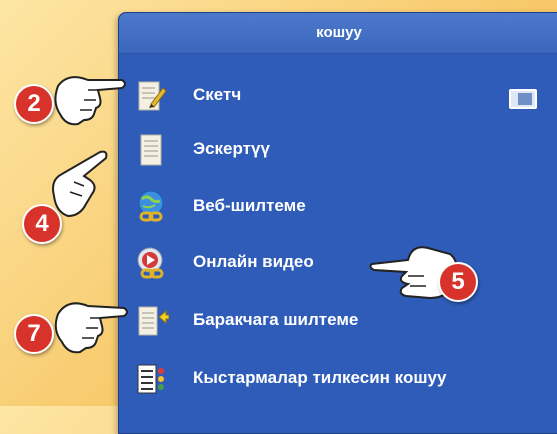 Image resolution: width=557 pixels, height=434 pixels. What do you see at coordinates (153, 321) in the screenshot?
I see `page-link-icon` at bounding box center [153, 321].